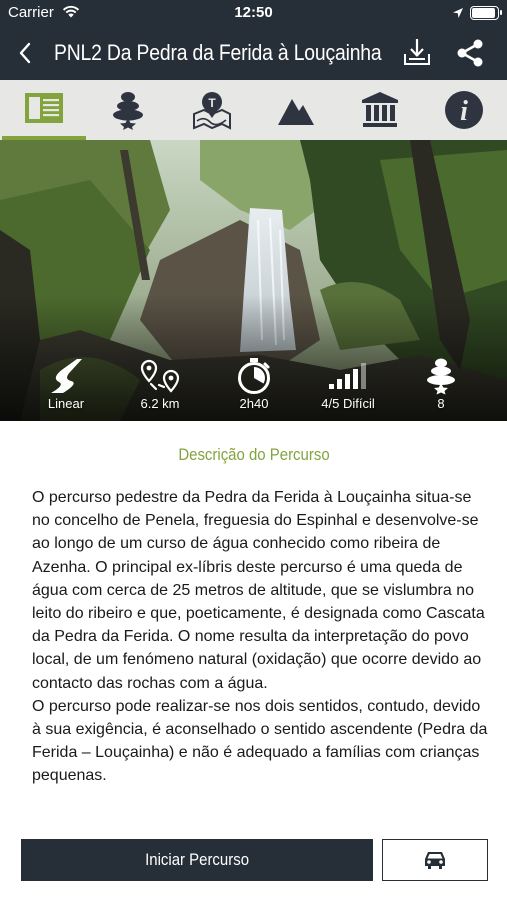 This screenshot has width=507, height=900. I want to click on stat-difficulty: 4/5 Difícil, so click(348, 385).